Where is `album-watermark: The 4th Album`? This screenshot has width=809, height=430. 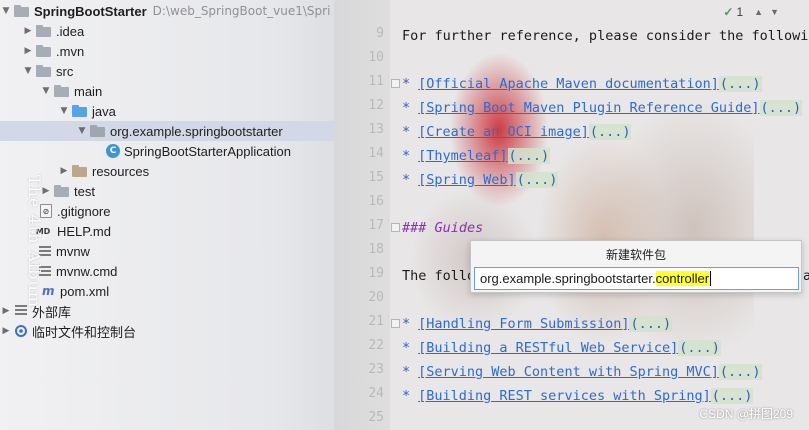
album-watermark: The 4th Album is located at coordinates (34, 241).